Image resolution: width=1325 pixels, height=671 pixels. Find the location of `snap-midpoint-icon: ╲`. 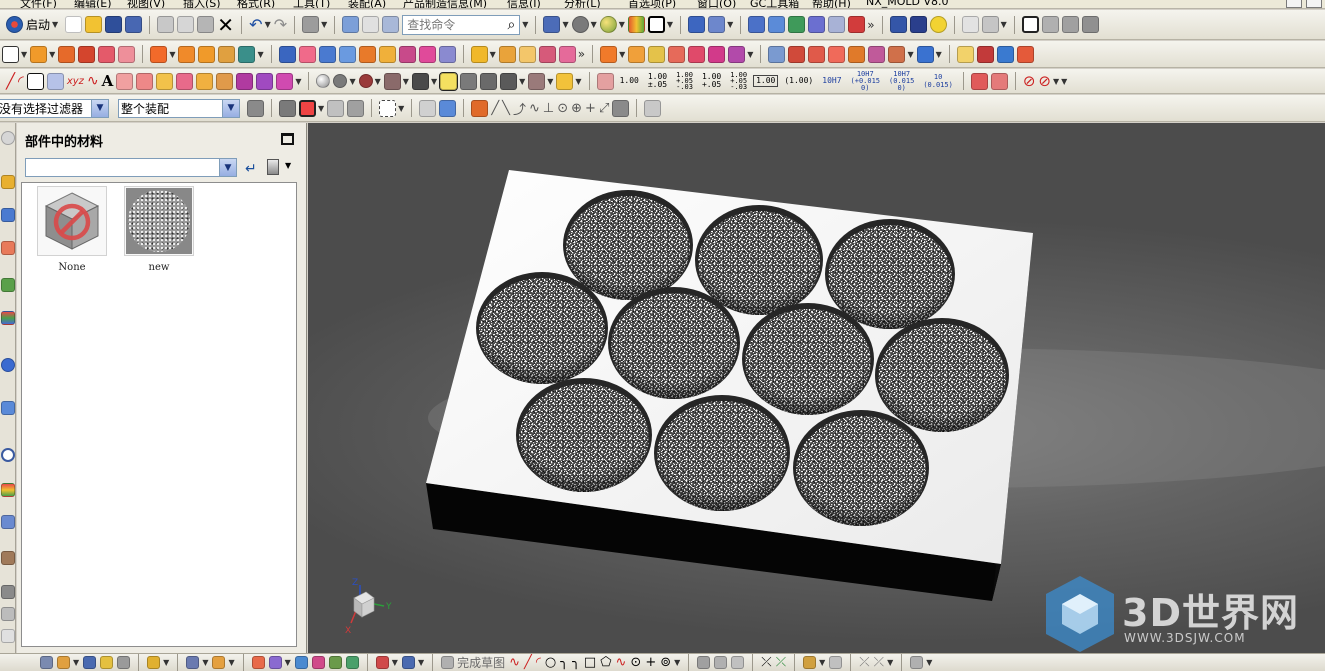

snap-midpoint-icon: ╲ is located at coordinates (506, 108).